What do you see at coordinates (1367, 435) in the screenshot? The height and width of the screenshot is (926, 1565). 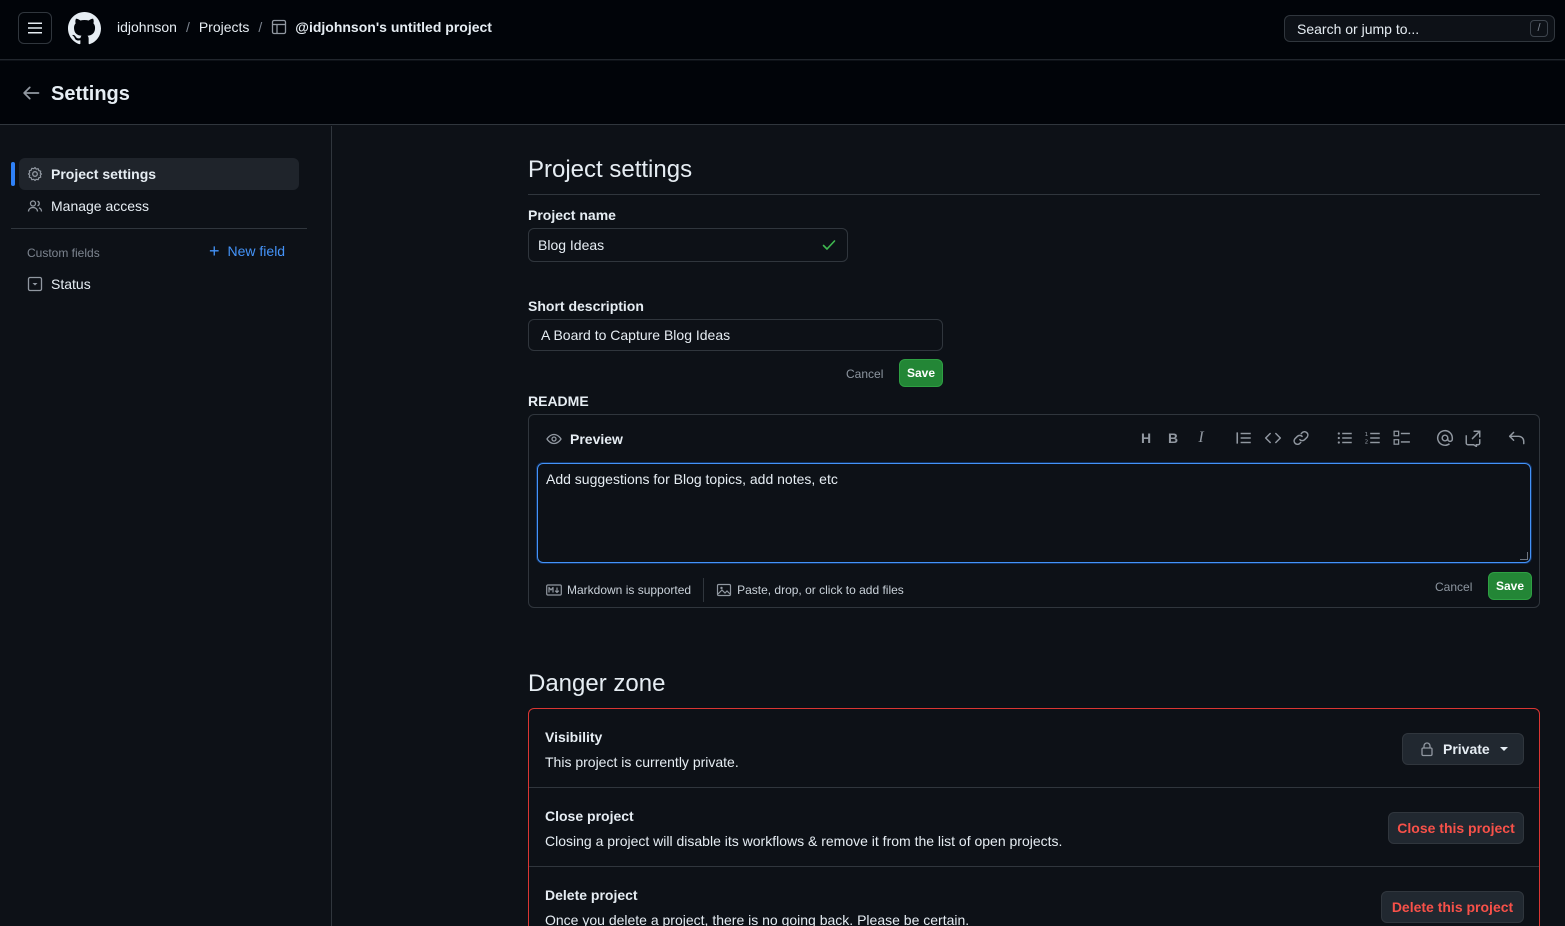 I see `svg-text: 1` at bounding box center [1367, 435].